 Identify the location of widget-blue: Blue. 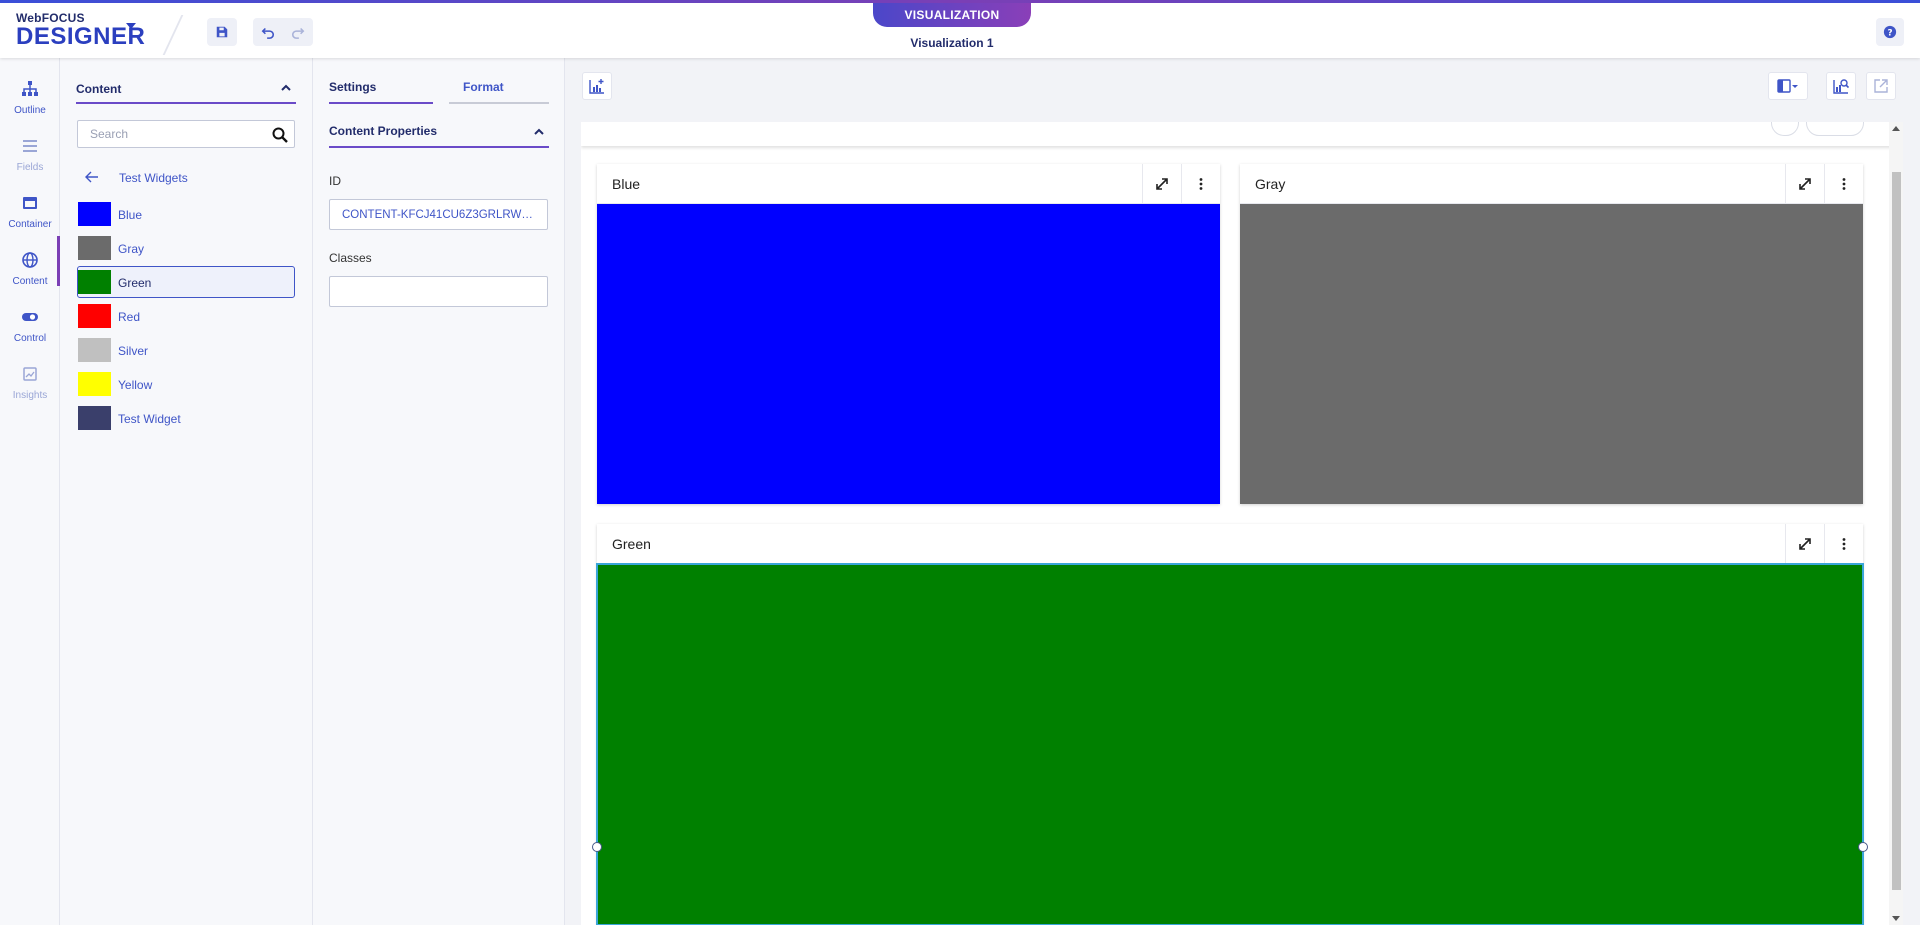
(908, 334).